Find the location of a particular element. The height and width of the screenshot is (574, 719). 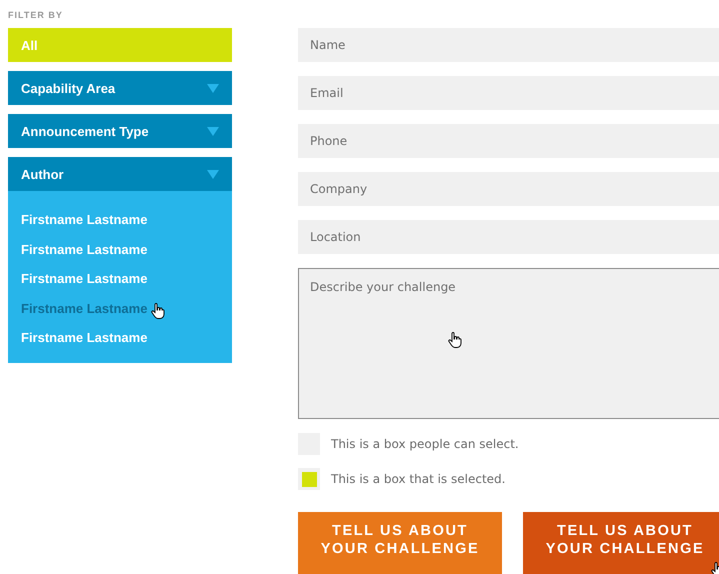

filter-button: All is located at coordinates (120, 45).